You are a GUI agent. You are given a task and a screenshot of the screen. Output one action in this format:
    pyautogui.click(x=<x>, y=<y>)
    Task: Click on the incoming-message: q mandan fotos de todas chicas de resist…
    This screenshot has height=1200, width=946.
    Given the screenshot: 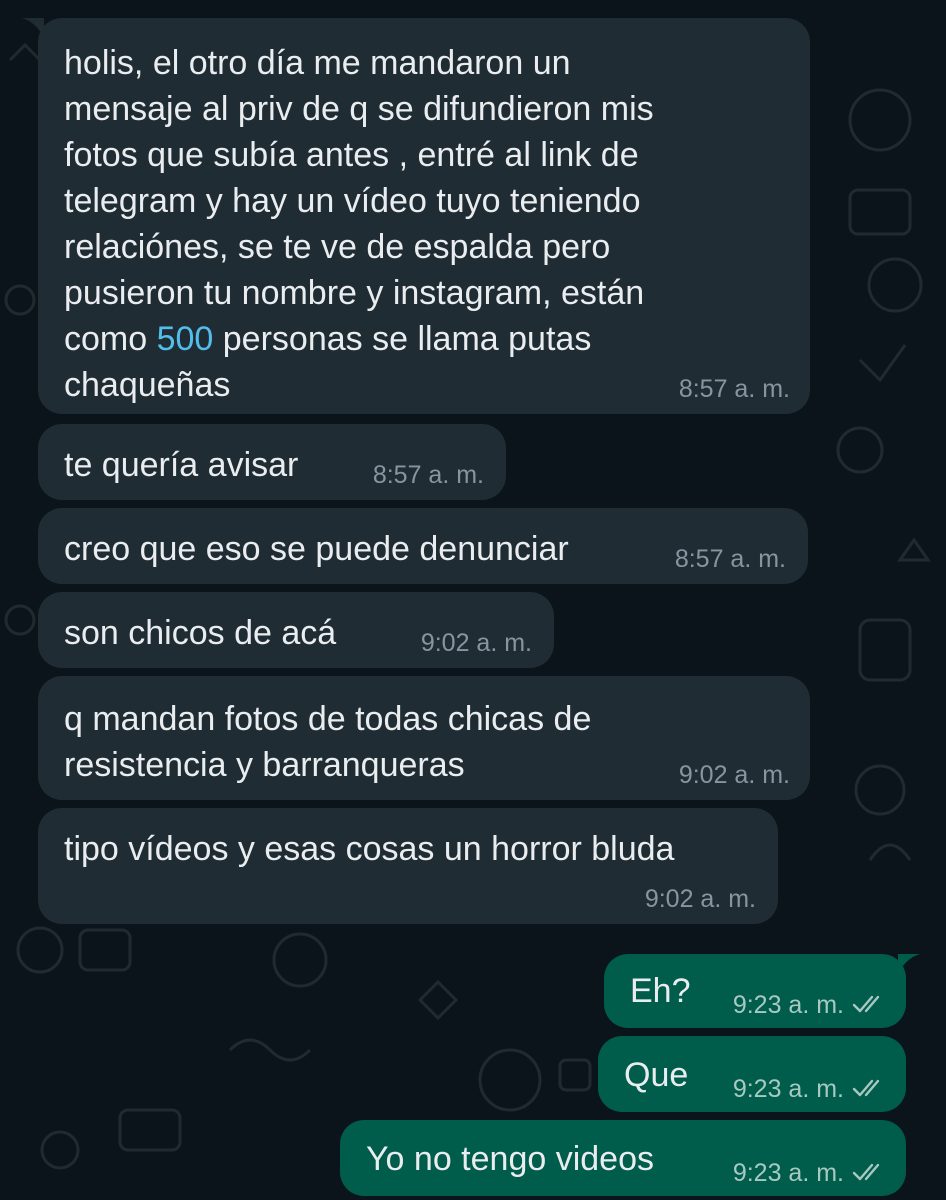 What is the action you would take?
    pyautogui.click(x=424, y=738)
    